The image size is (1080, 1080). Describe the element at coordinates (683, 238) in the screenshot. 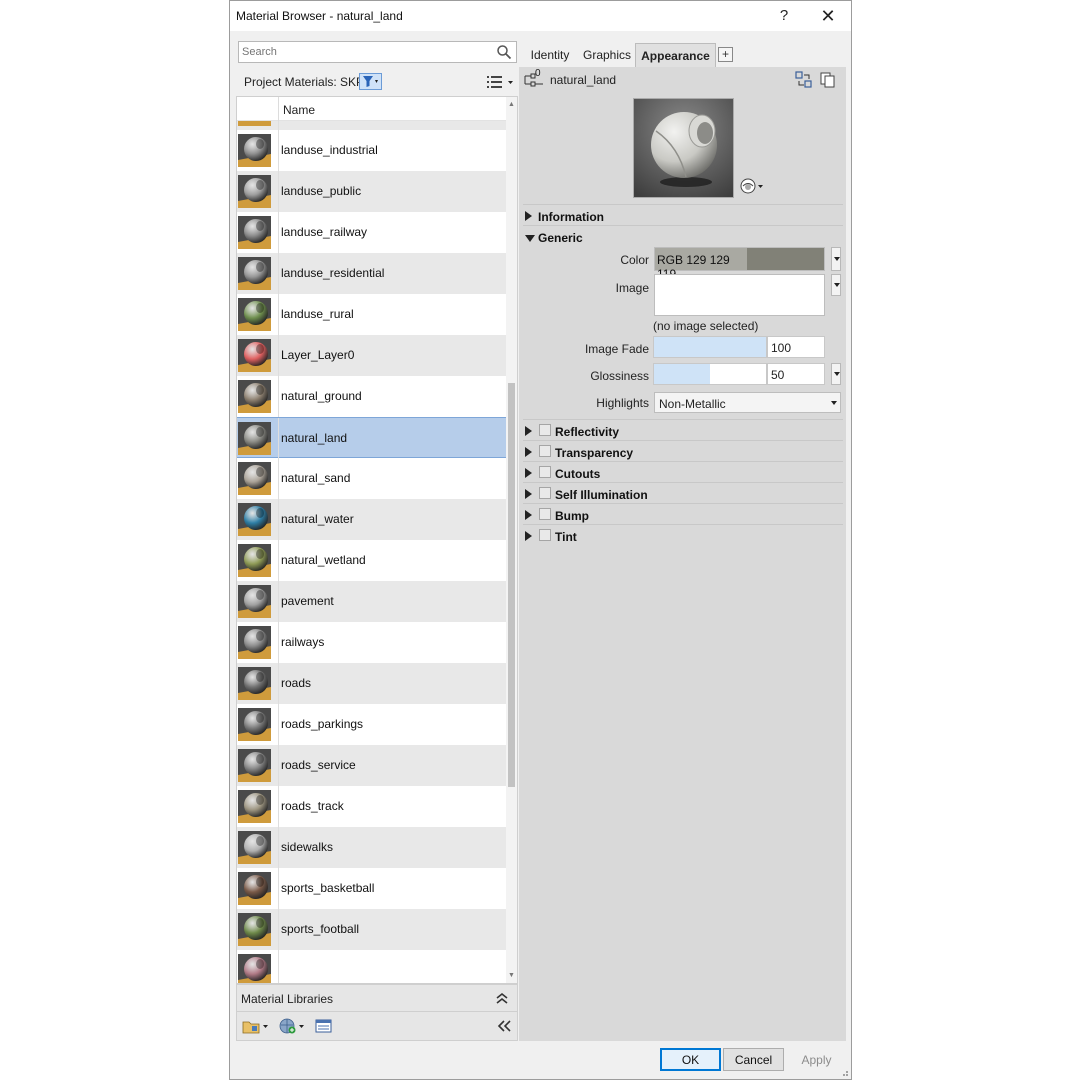

I see `section-generic: Generic` at that location.